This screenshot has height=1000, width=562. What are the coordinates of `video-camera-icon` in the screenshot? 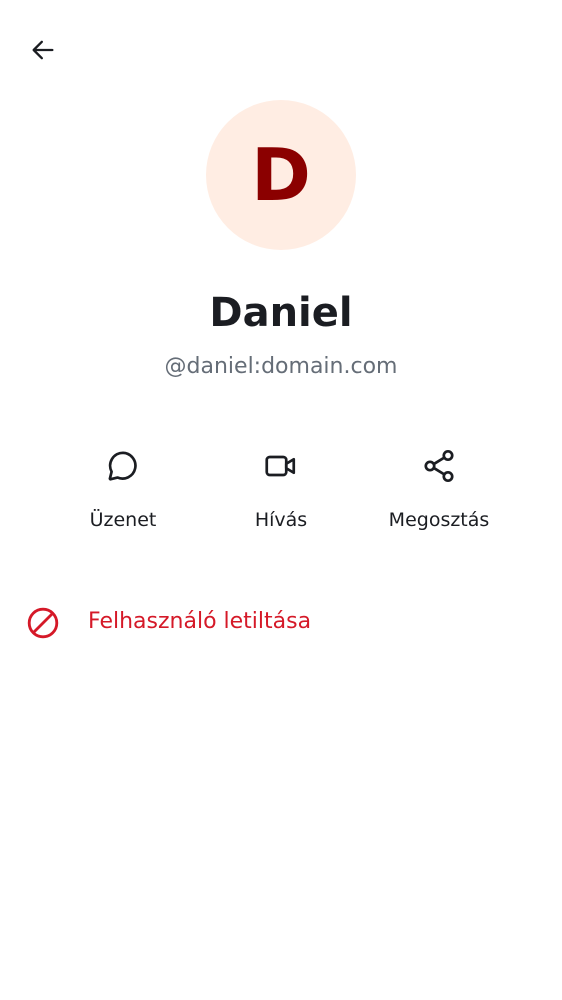 It's located at (281, 466).